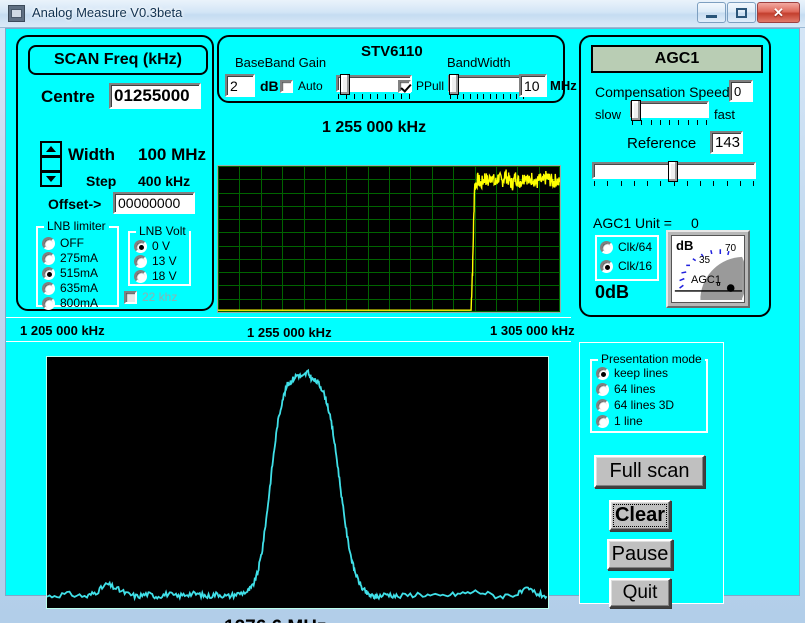  What do you see at coordinates (563, 85) in the screenshot?
I see `bandwidth-unit: MHz` at bounding box center [563, 85].